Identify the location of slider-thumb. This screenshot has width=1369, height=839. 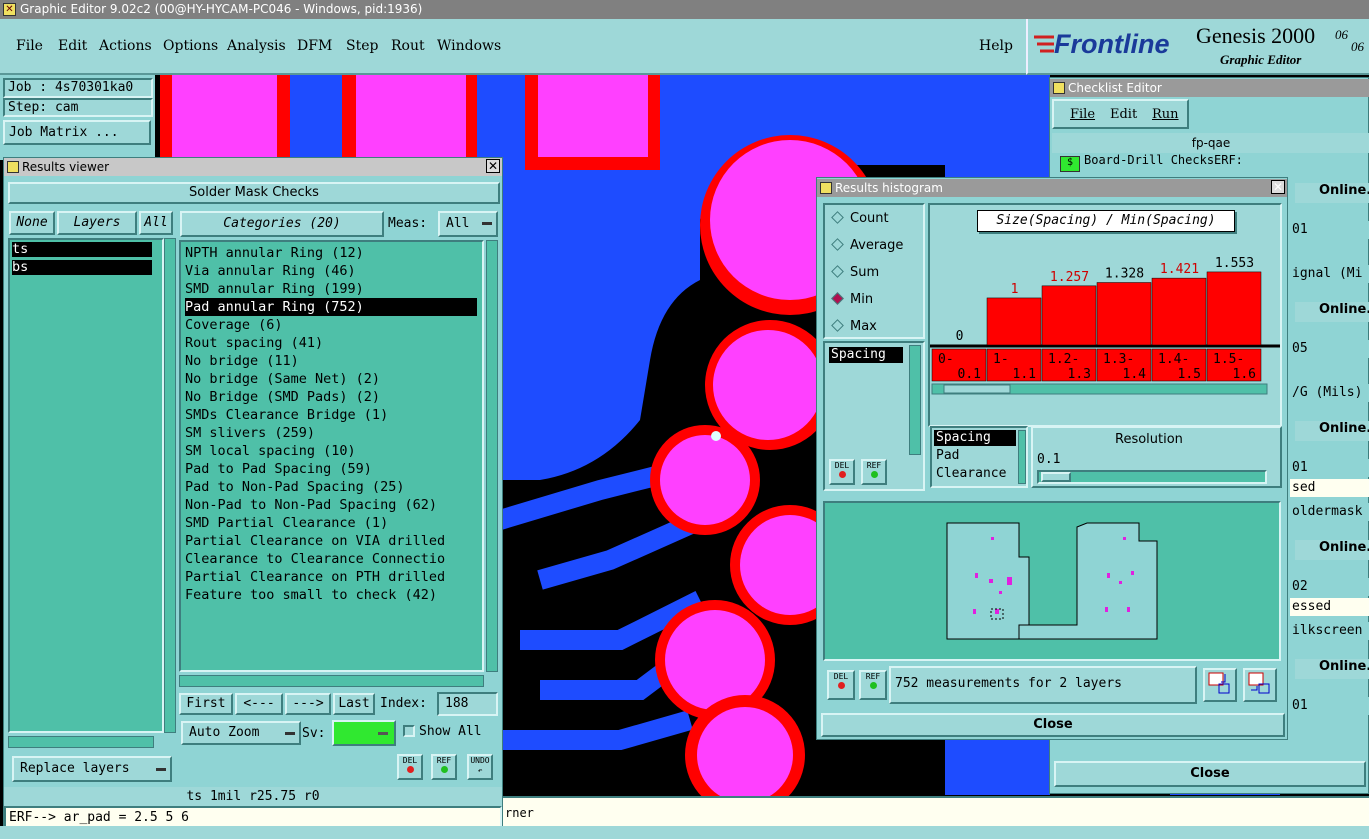
(1056, 477).